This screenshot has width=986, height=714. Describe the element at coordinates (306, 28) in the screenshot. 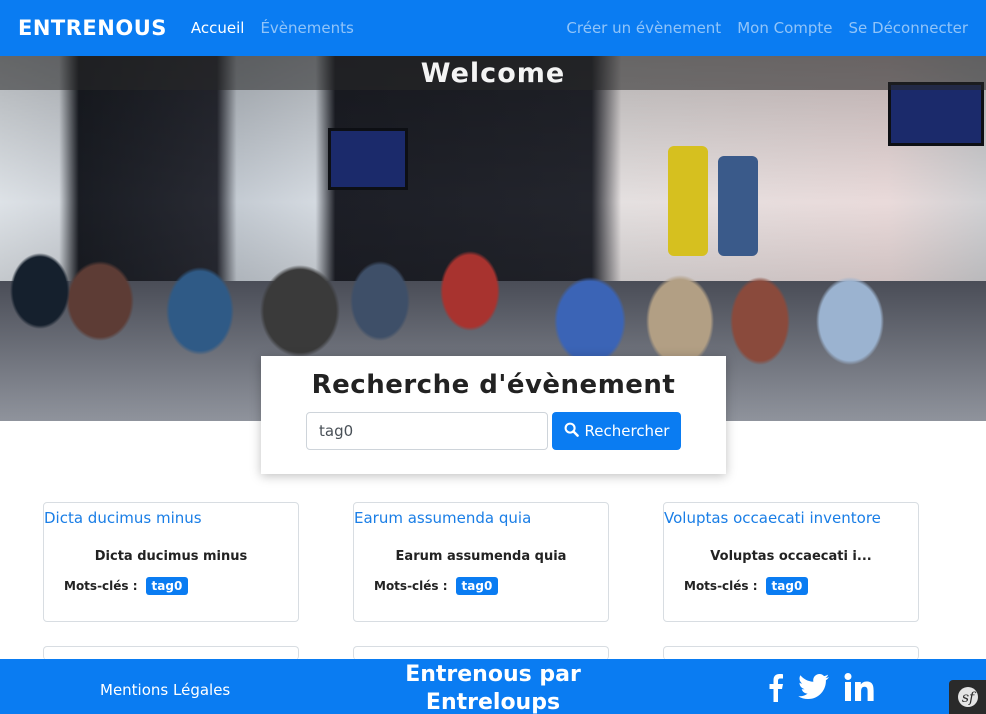

I see `nav-link-evenements: Évènements` at that location.